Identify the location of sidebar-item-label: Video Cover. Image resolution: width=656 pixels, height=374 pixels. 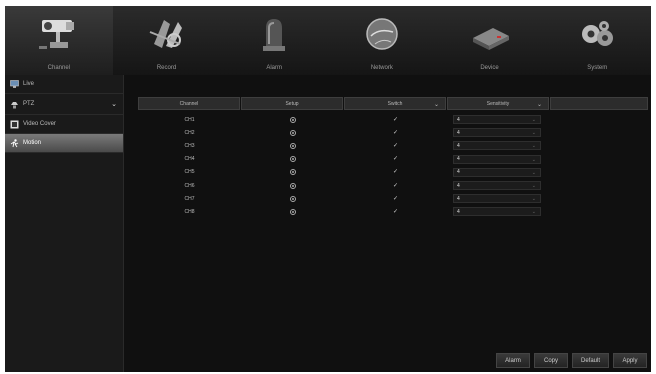
(39, 124).